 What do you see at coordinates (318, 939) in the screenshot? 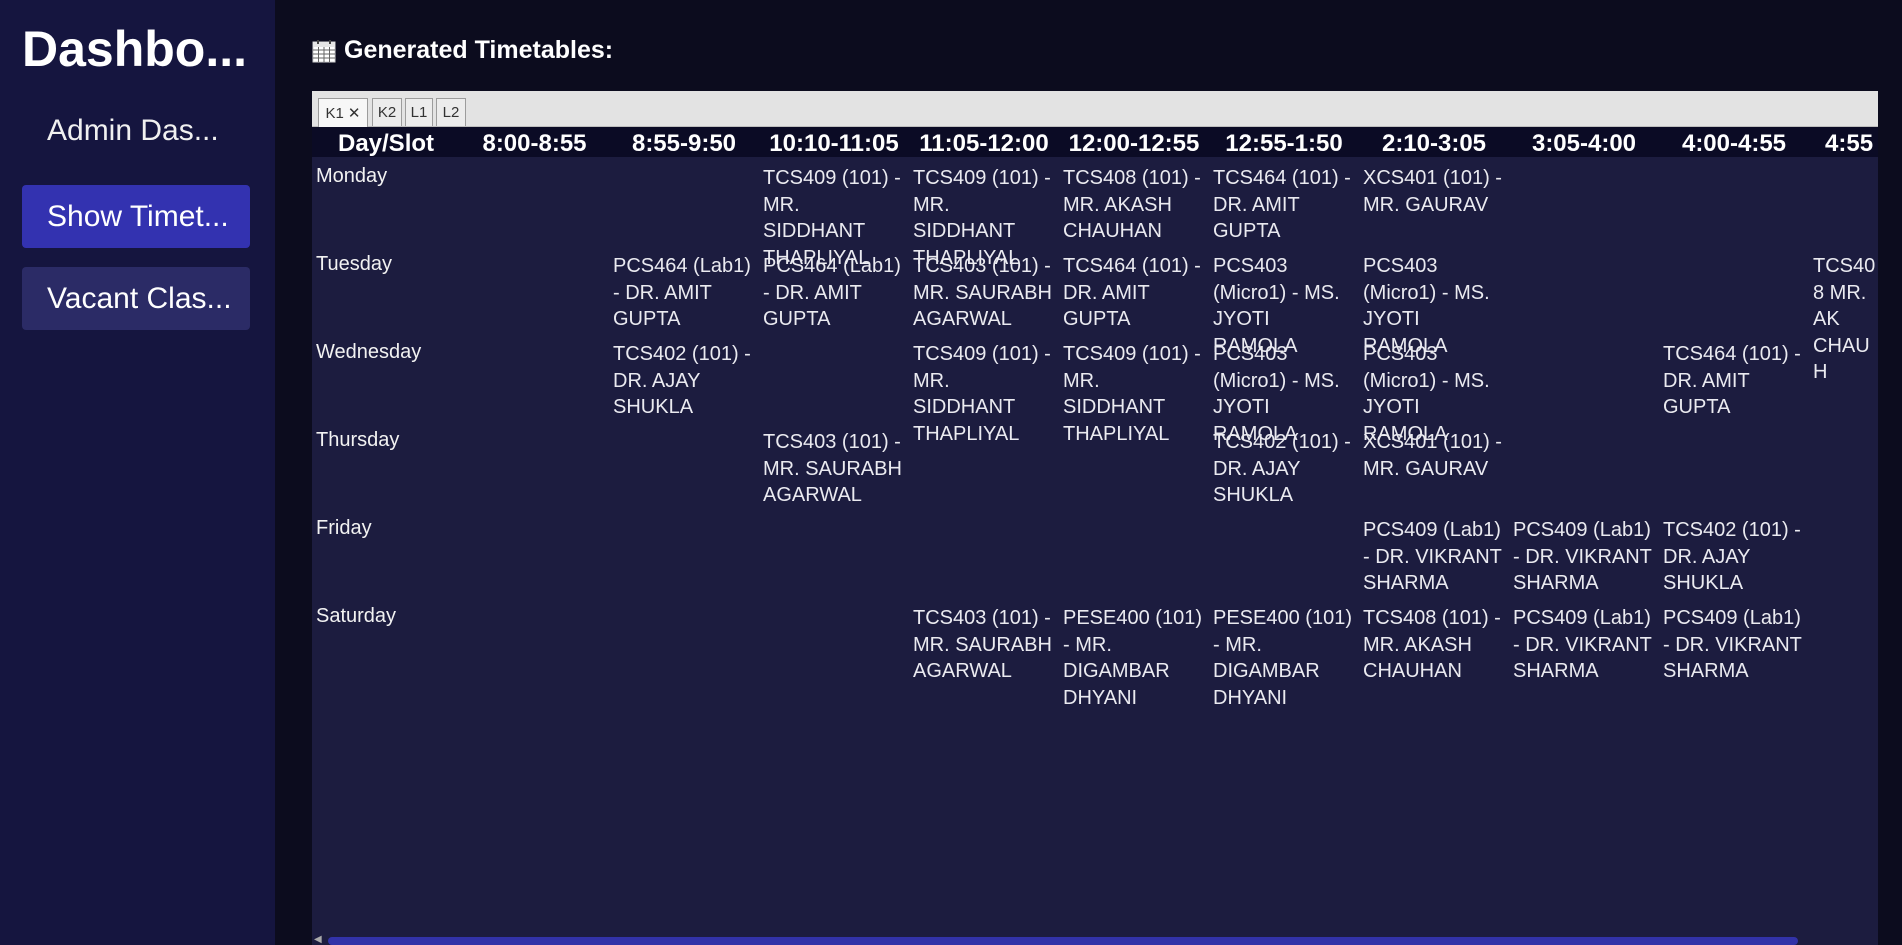
I see `scroll-left-icon: ◀` at bounding box center [318, 939].